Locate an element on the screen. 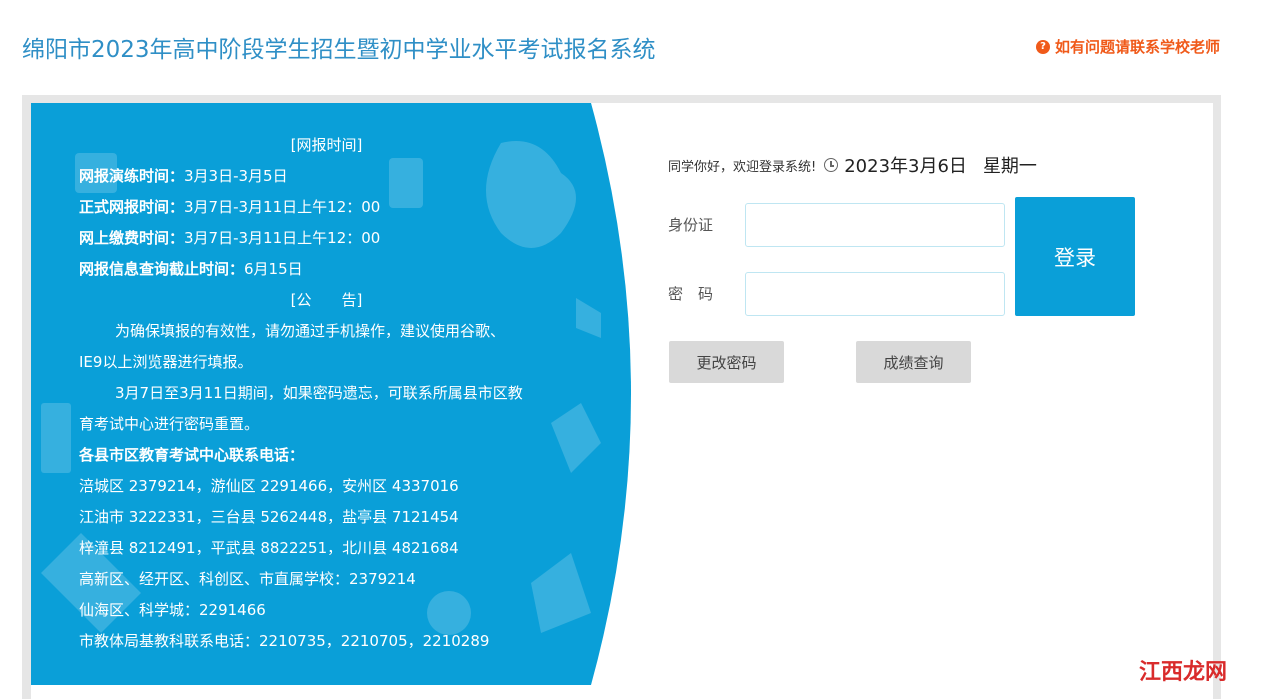 This screenshot has height=699, width=1265. clock-icon is located at coordinates (831, 165).